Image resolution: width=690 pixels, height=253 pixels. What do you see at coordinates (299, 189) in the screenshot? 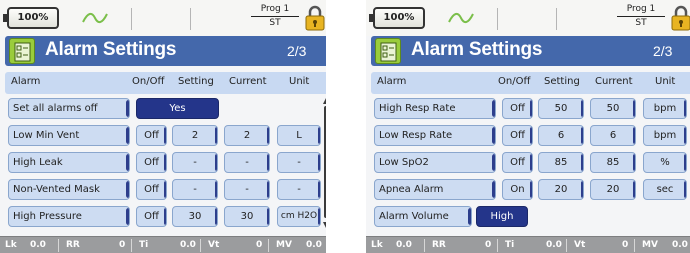
I see `unit-value: -` at bounding box center [299, 189].